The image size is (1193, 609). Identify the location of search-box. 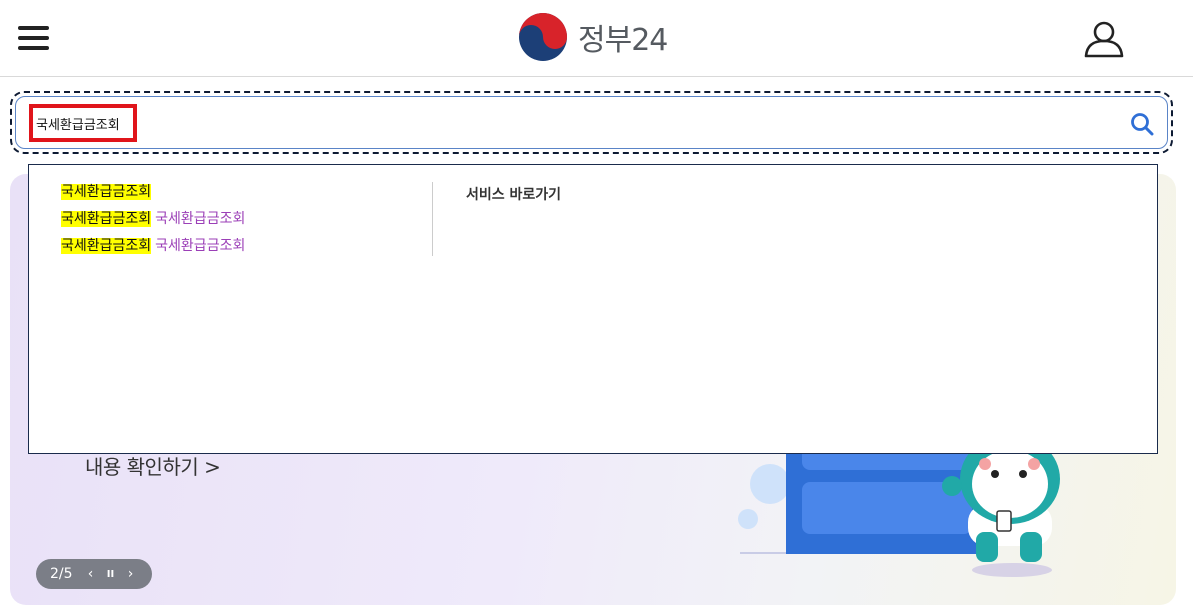
(591, 122).